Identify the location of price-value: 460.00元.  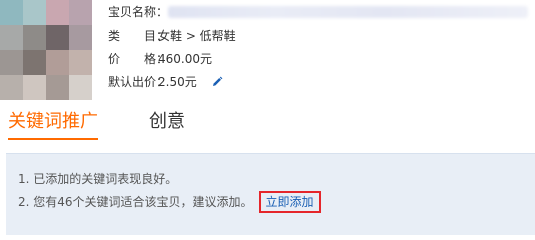
(185, 59).